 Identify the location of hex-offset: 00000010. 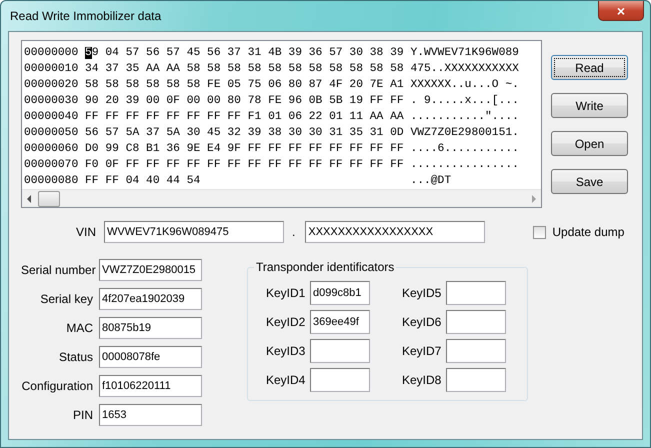
(51, 69).